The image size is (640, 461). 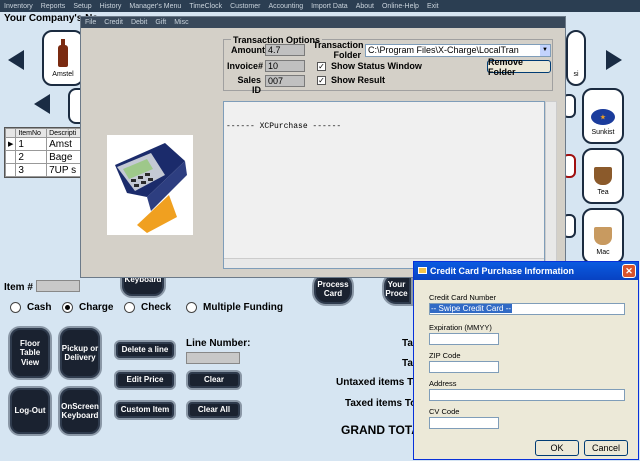 I want to click on cell-itemno: 3, so click(x=31, y=170).